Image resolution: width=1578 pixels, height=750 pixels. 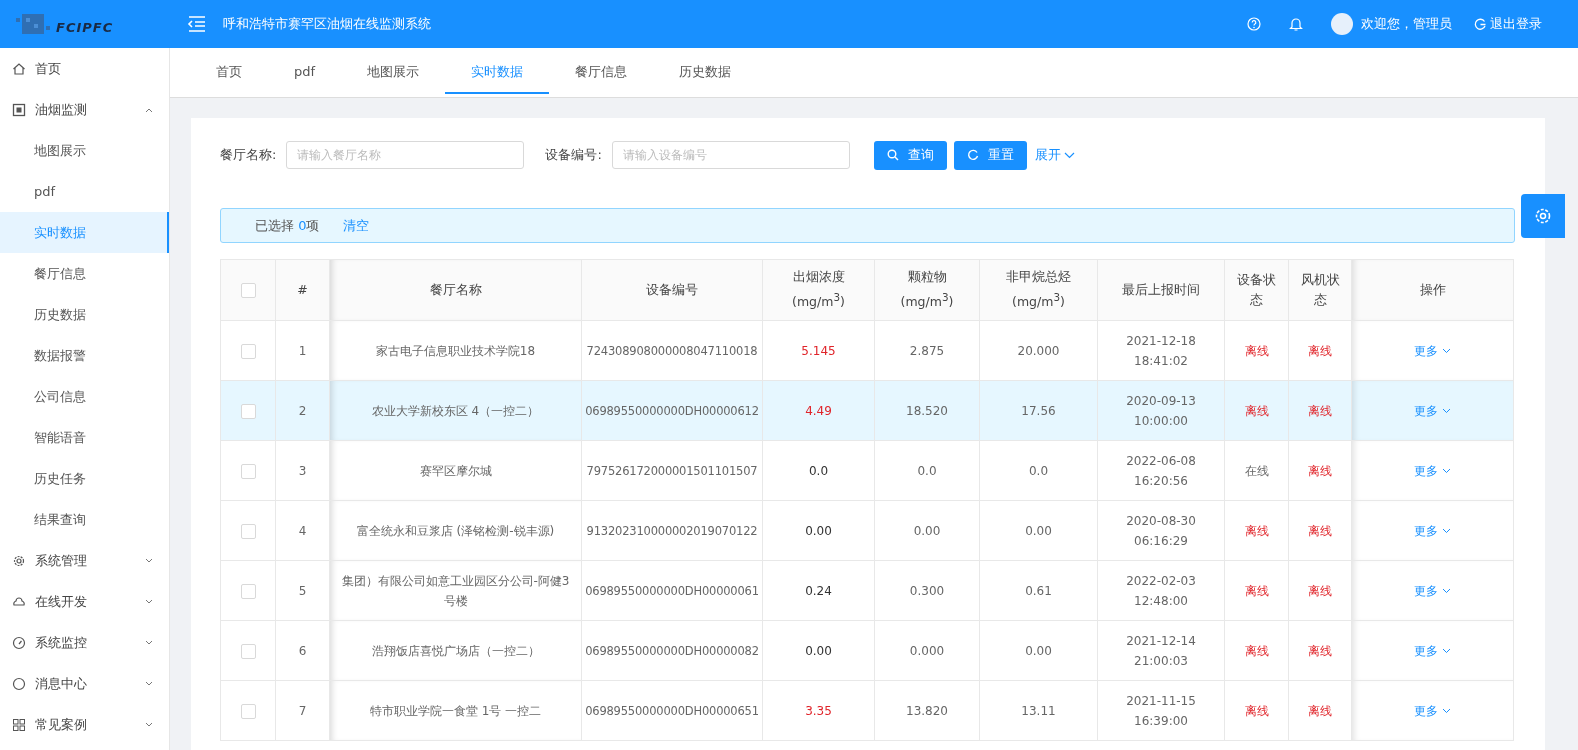 What do you see at coordinates (302, 350) in the screenshot?
I see `table-cell: 1` at bounding box center [302, 350].